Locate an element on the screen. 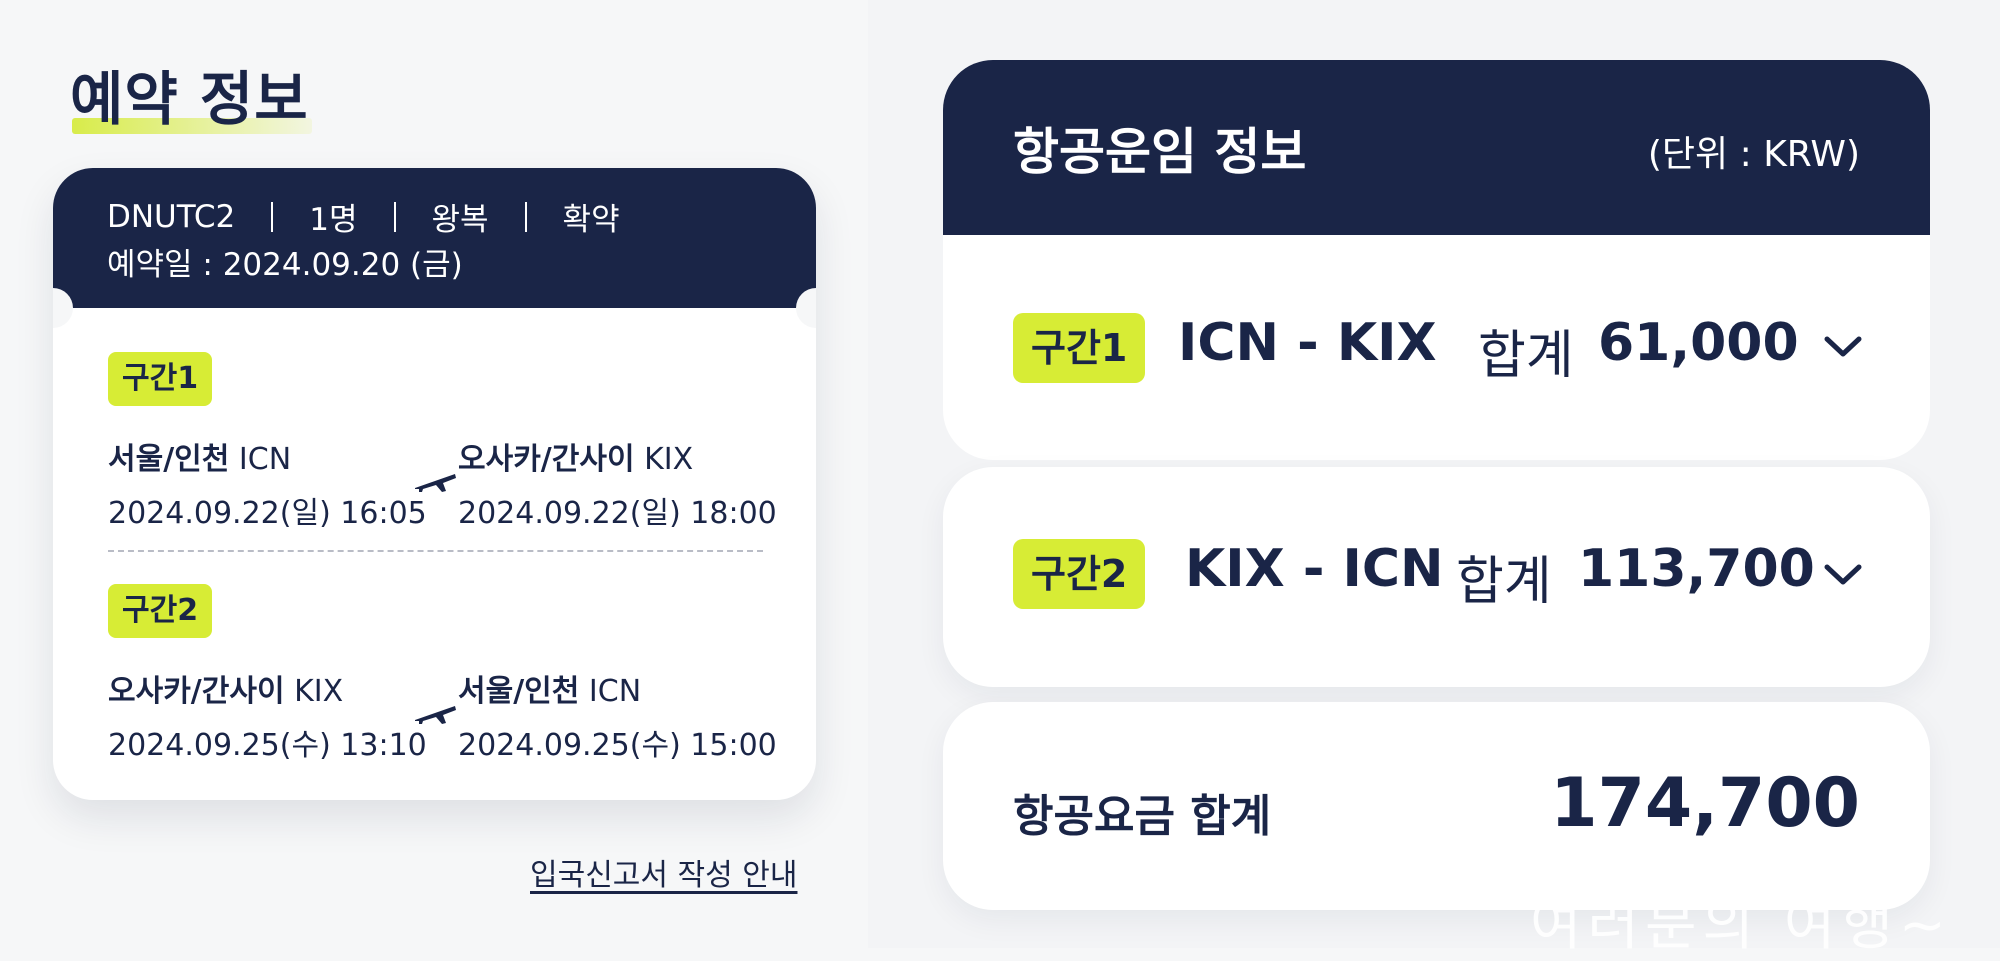 The height and width of the screenshot is (961, 2000). origin-code: KIX is located at coordinates (319, 691).